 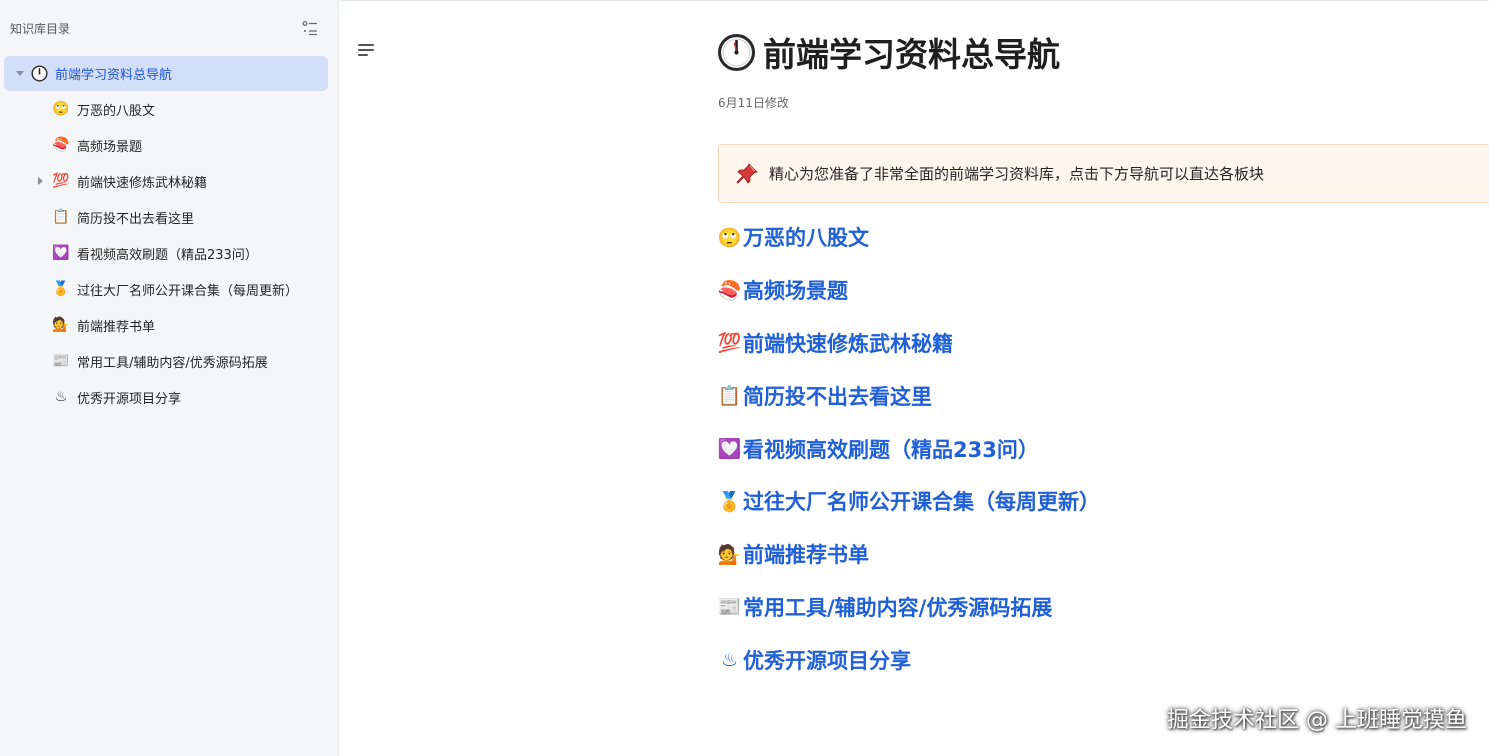 I want to click on sidebar-item: 📋 简历投不出去看这里, so click(x=169, y=217).